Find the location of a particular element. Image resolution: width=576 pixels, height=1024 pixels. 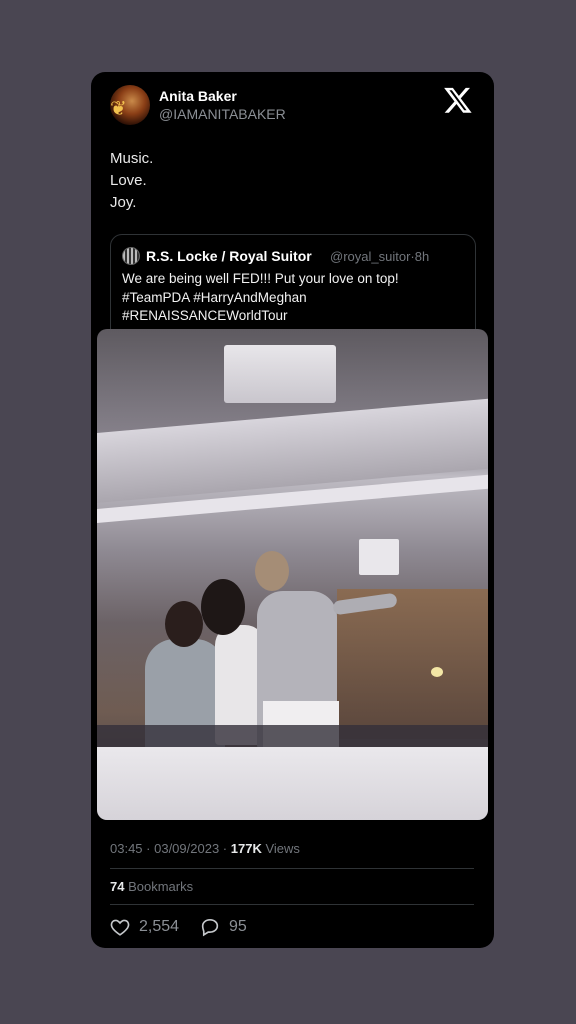

tweet-date: 03/09/2023 is located at coordinates (186, 848).